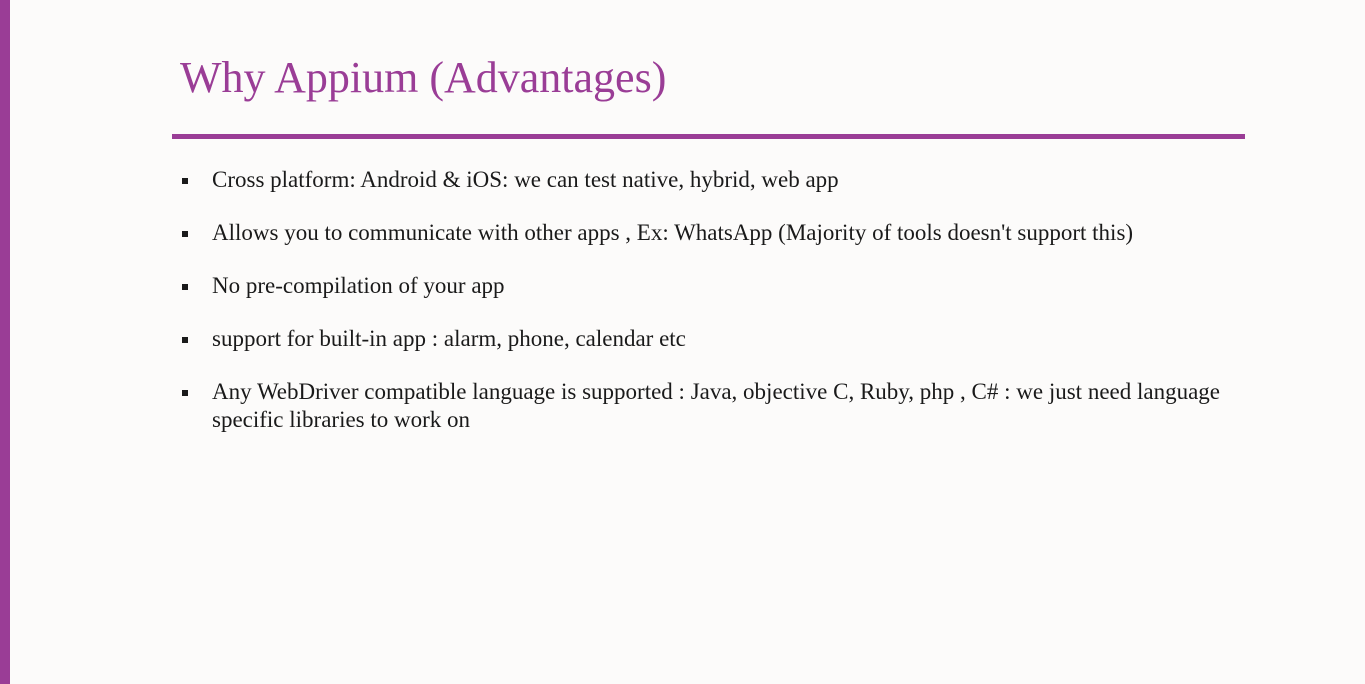  I want to click on bullet-item: No pre-compilation of your app, so click(710, 286).